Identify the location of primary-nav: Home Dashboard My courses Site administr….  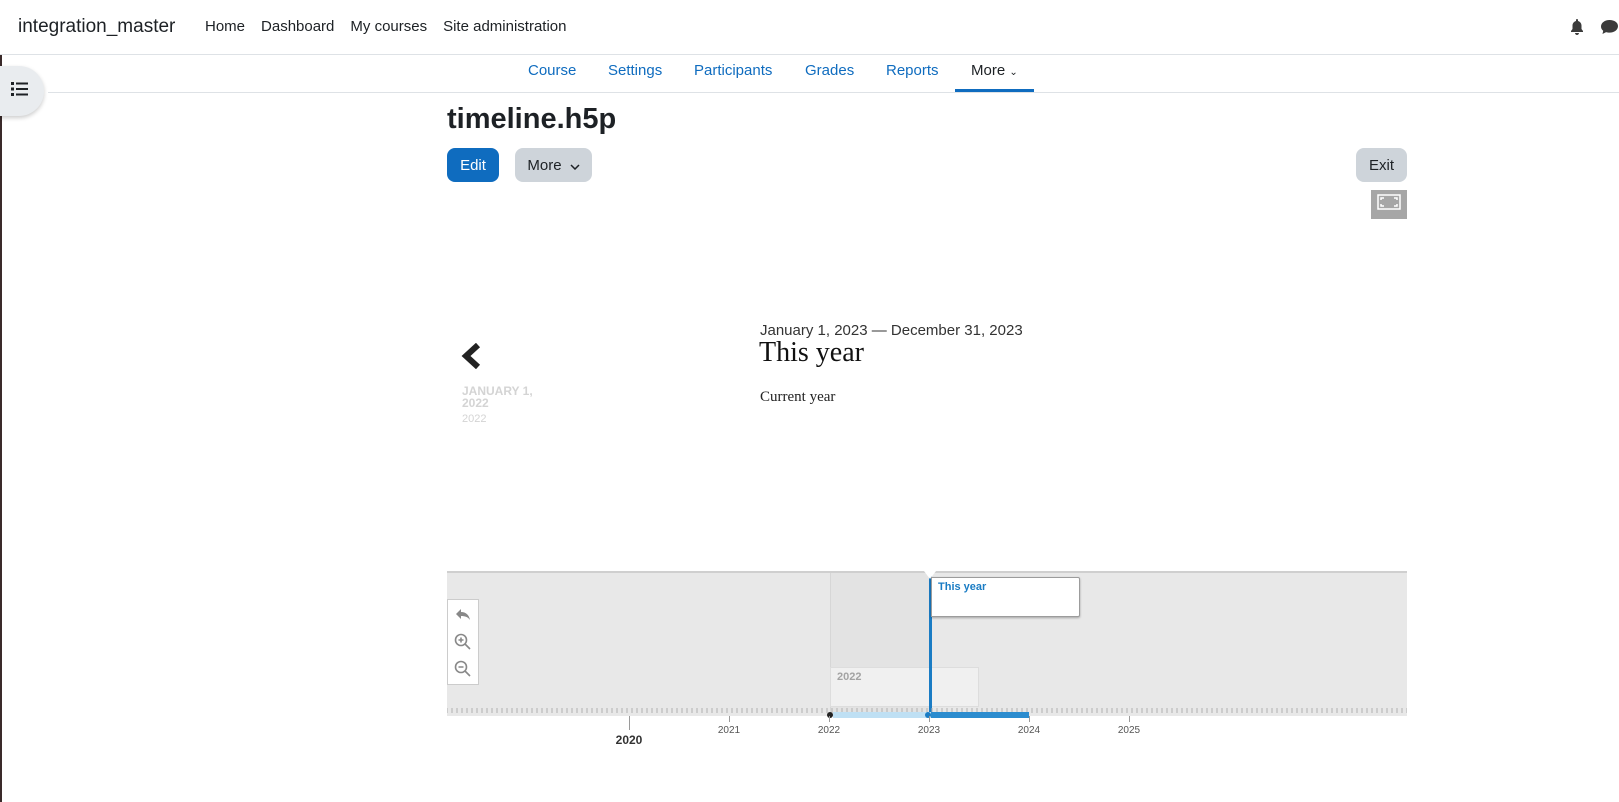
(394, 26).